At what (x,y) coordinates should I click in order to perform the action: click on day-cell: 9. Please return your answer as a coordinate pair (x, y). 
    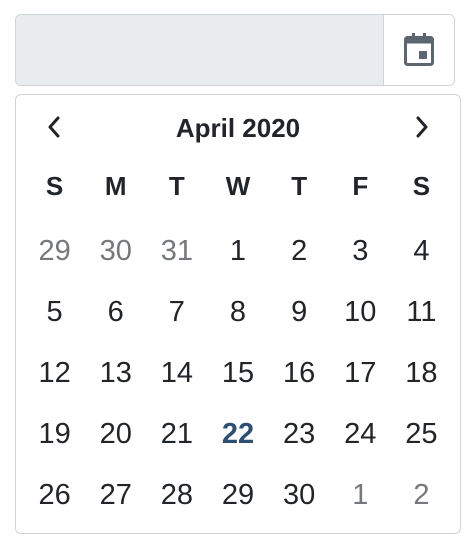
    Looking at the image, I should click on (299, 320).